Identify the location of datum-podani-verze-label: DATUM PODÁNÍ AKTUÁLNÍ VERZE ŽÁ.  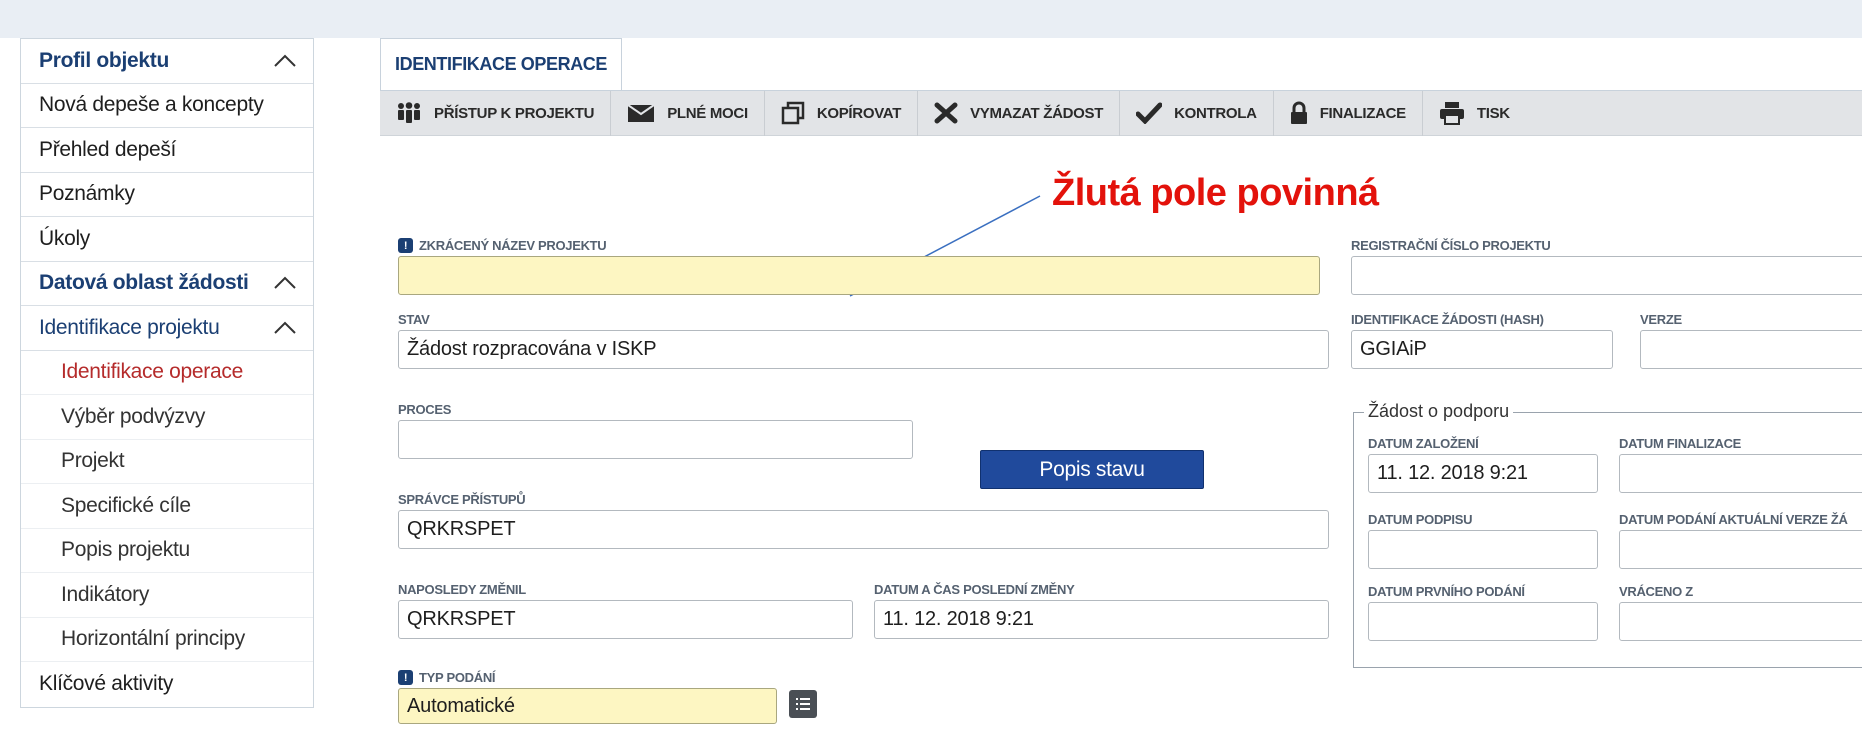
(1733, 519).